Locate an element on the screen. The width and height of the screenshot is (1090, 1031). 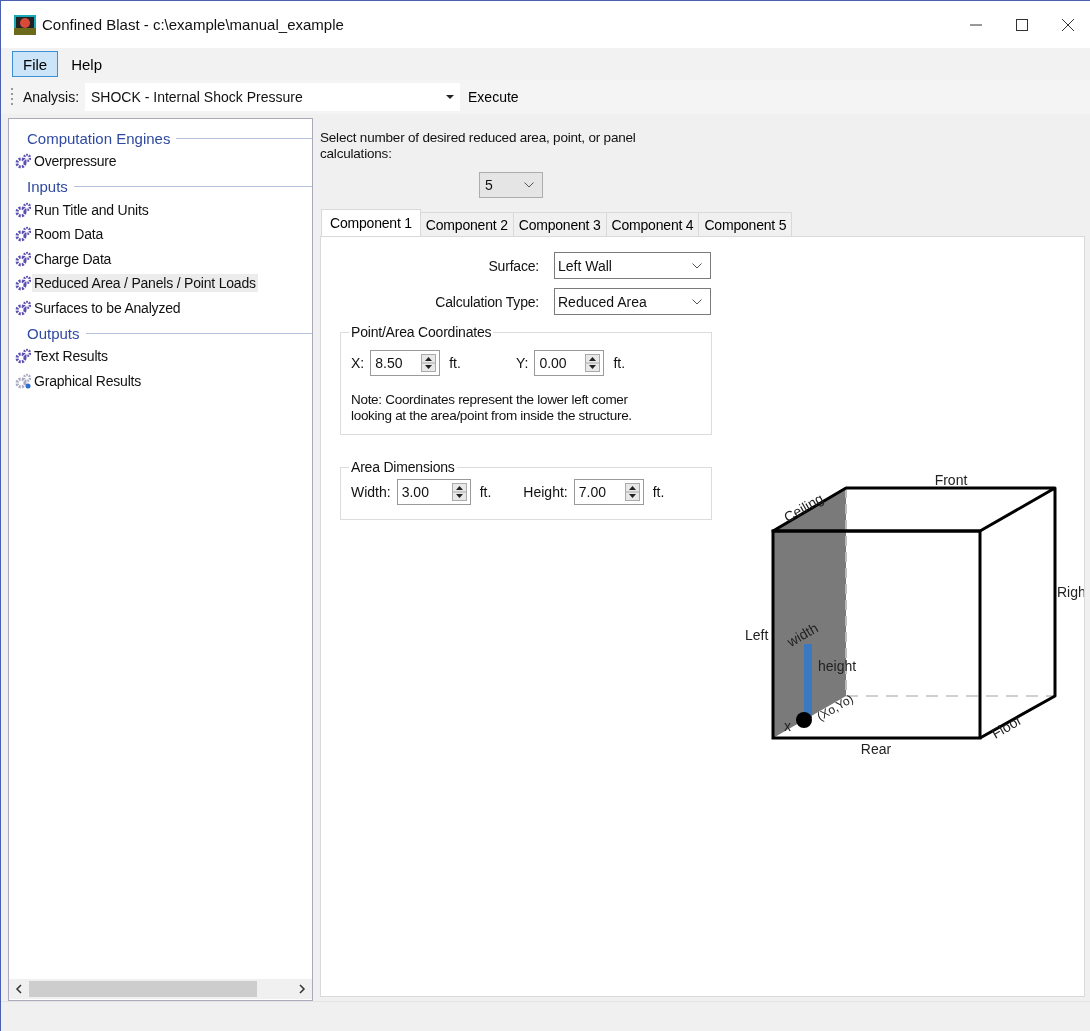
diagram-label: Floor is located at coordinates (1006, 726).